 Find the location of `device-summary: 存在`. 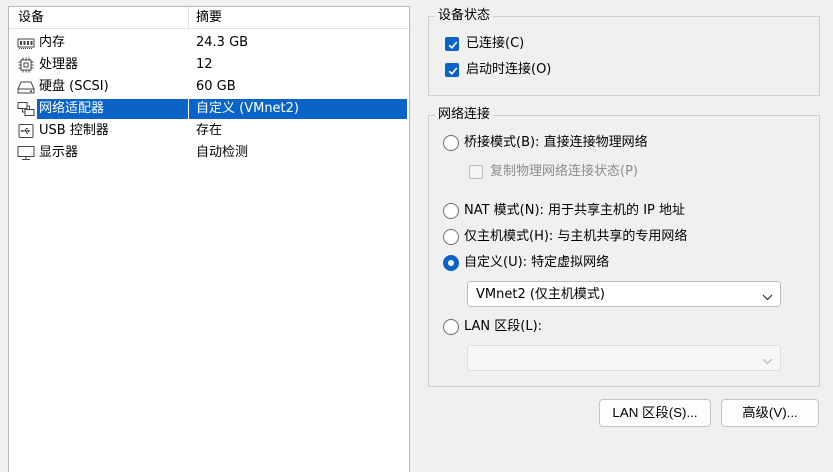

device-summary: 存在 is located at coordinates (209, 130).